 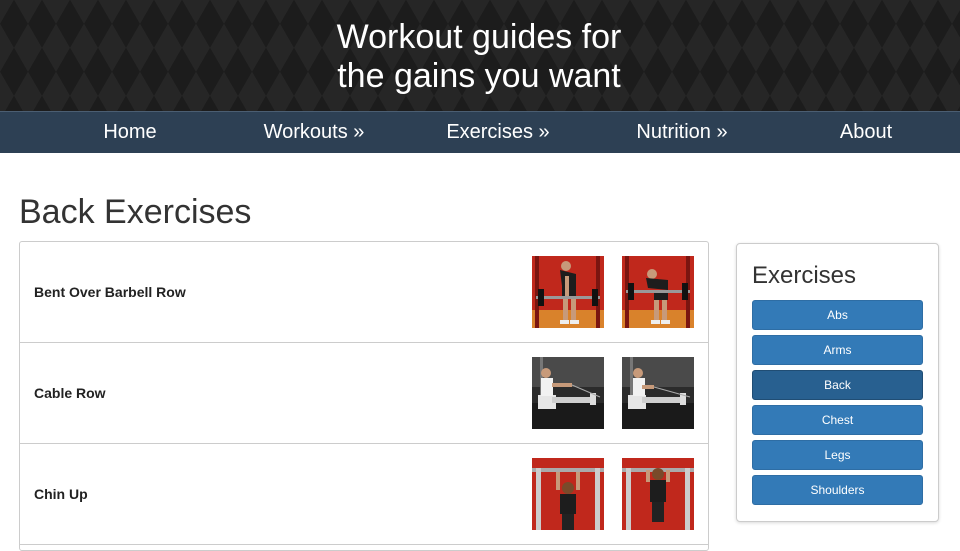 What do you see at coordinates (837, 420) in the screenshot?
I see `category-button-chest: Chest` at bounding box center [837, 420].